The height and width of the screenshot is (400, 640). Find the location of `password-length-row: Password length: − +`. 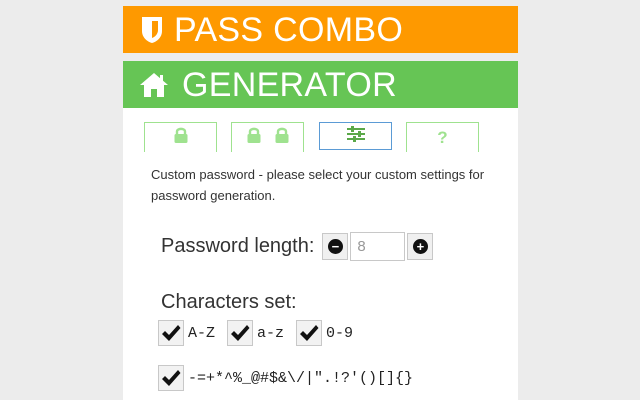

password-length-row: Password length: − + is located at coordinates (297, 246).